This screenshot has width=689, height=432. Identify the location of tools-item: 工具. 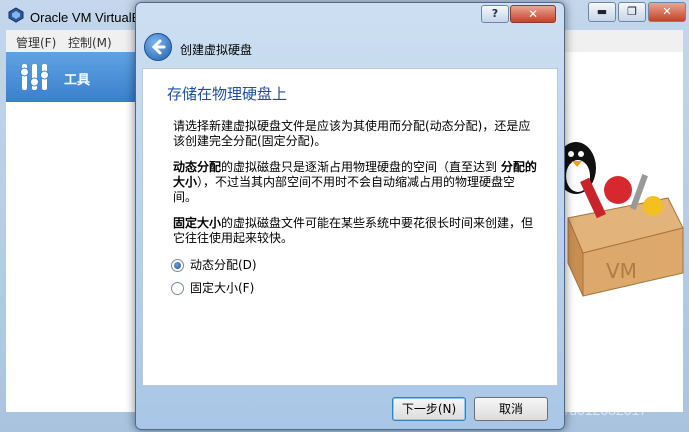
(71, 77).